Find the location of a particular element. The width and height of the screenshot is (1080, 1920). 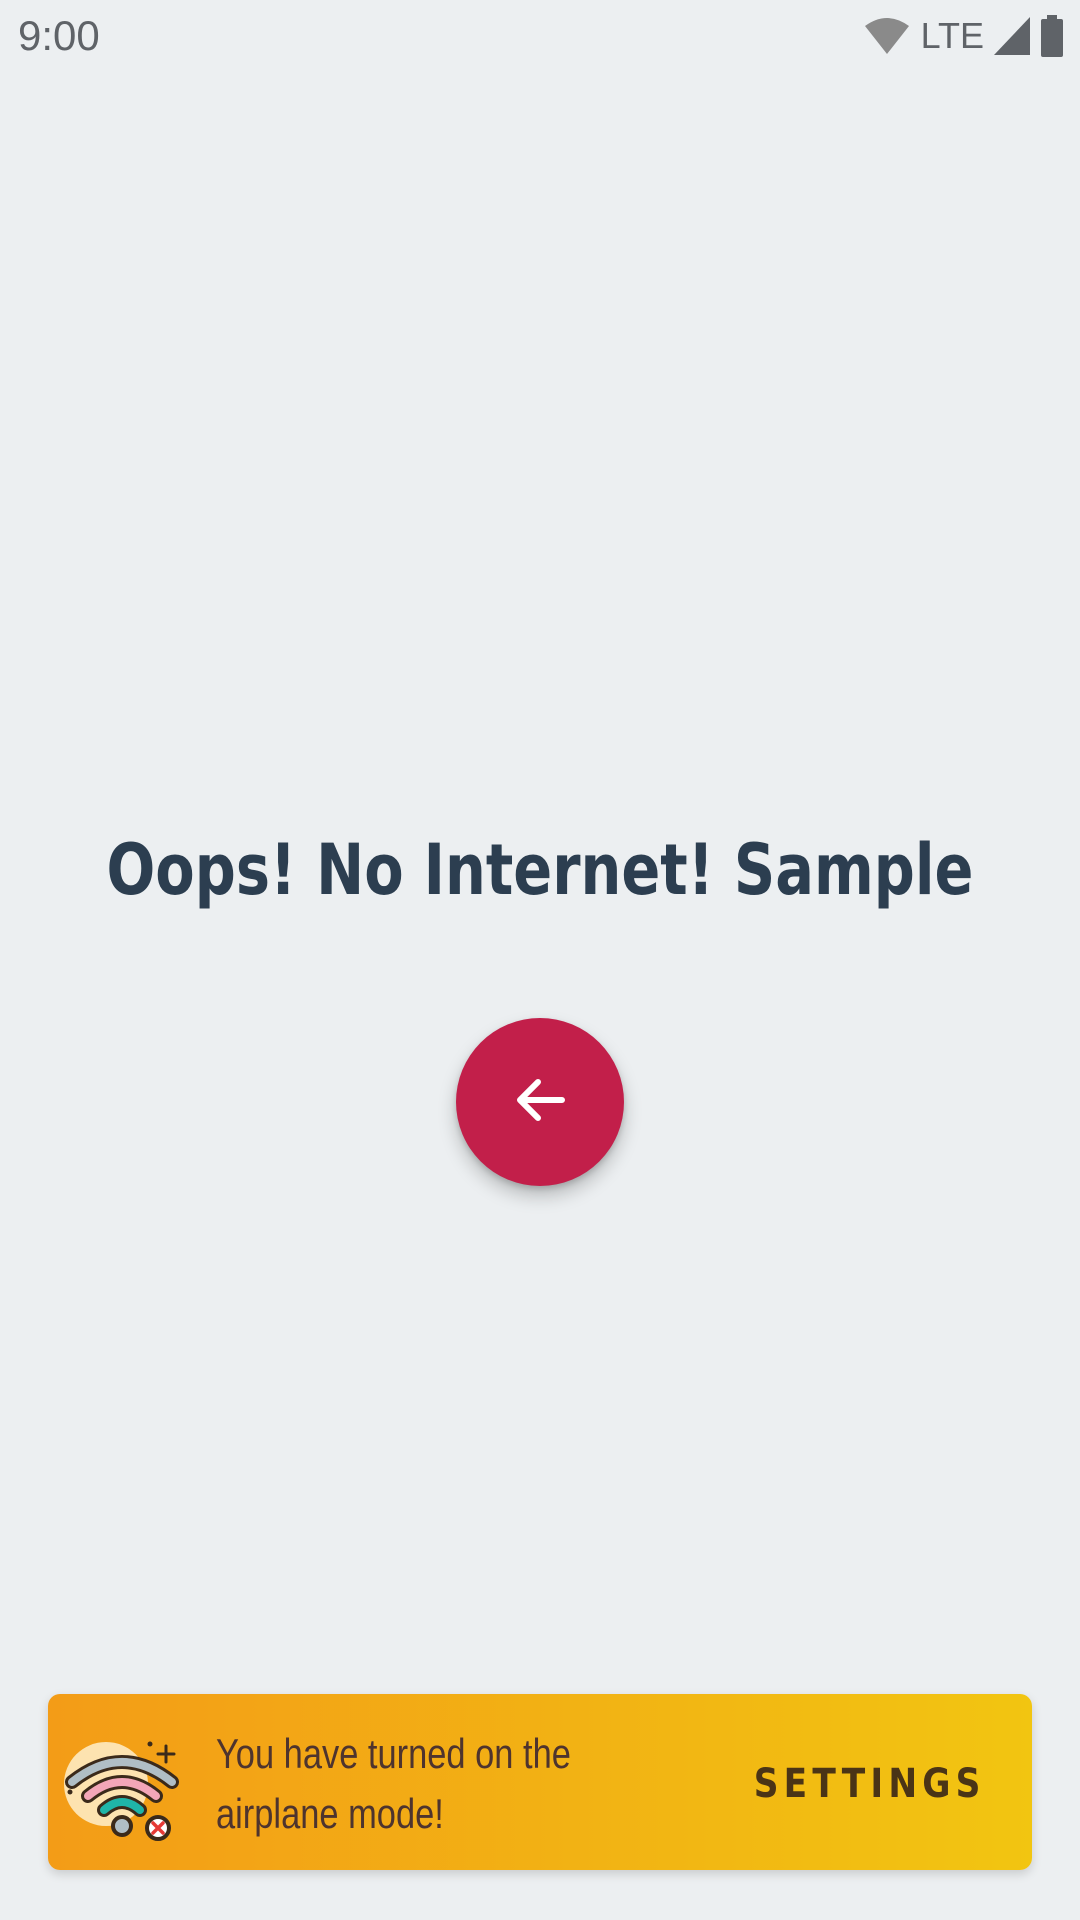

network-type-label: LTE is located at coordinates (952, 35).